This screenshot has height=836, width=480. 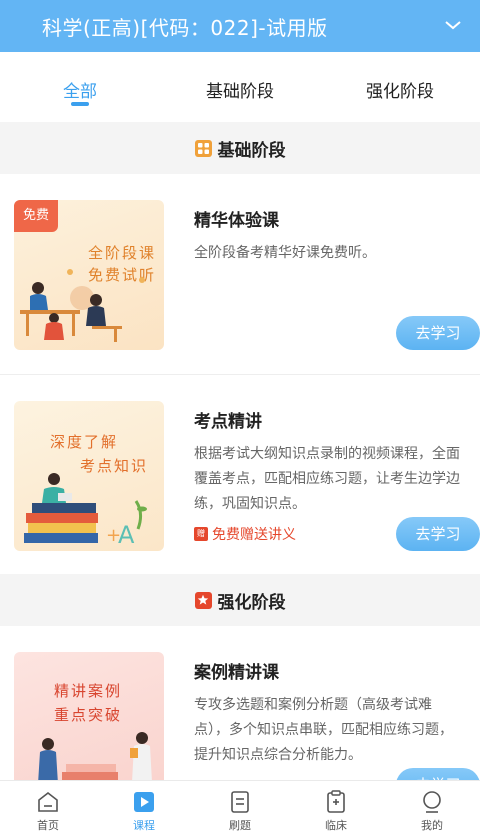 I want to click on nav-label: 临床, so click(x=336, y=825).